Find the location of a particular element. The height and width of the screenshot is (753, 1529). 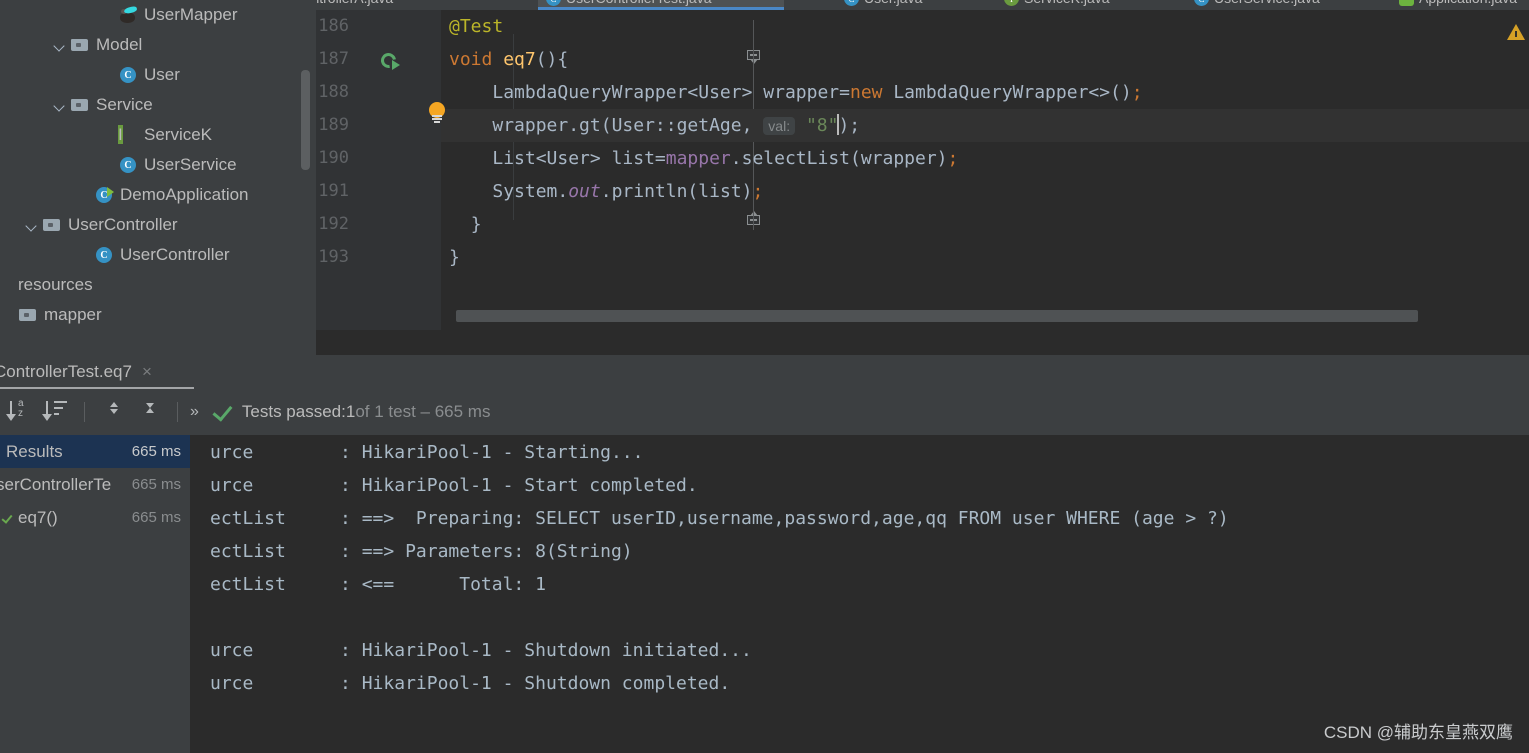

test-status-count: 1 is located at coordinates (350, 411).